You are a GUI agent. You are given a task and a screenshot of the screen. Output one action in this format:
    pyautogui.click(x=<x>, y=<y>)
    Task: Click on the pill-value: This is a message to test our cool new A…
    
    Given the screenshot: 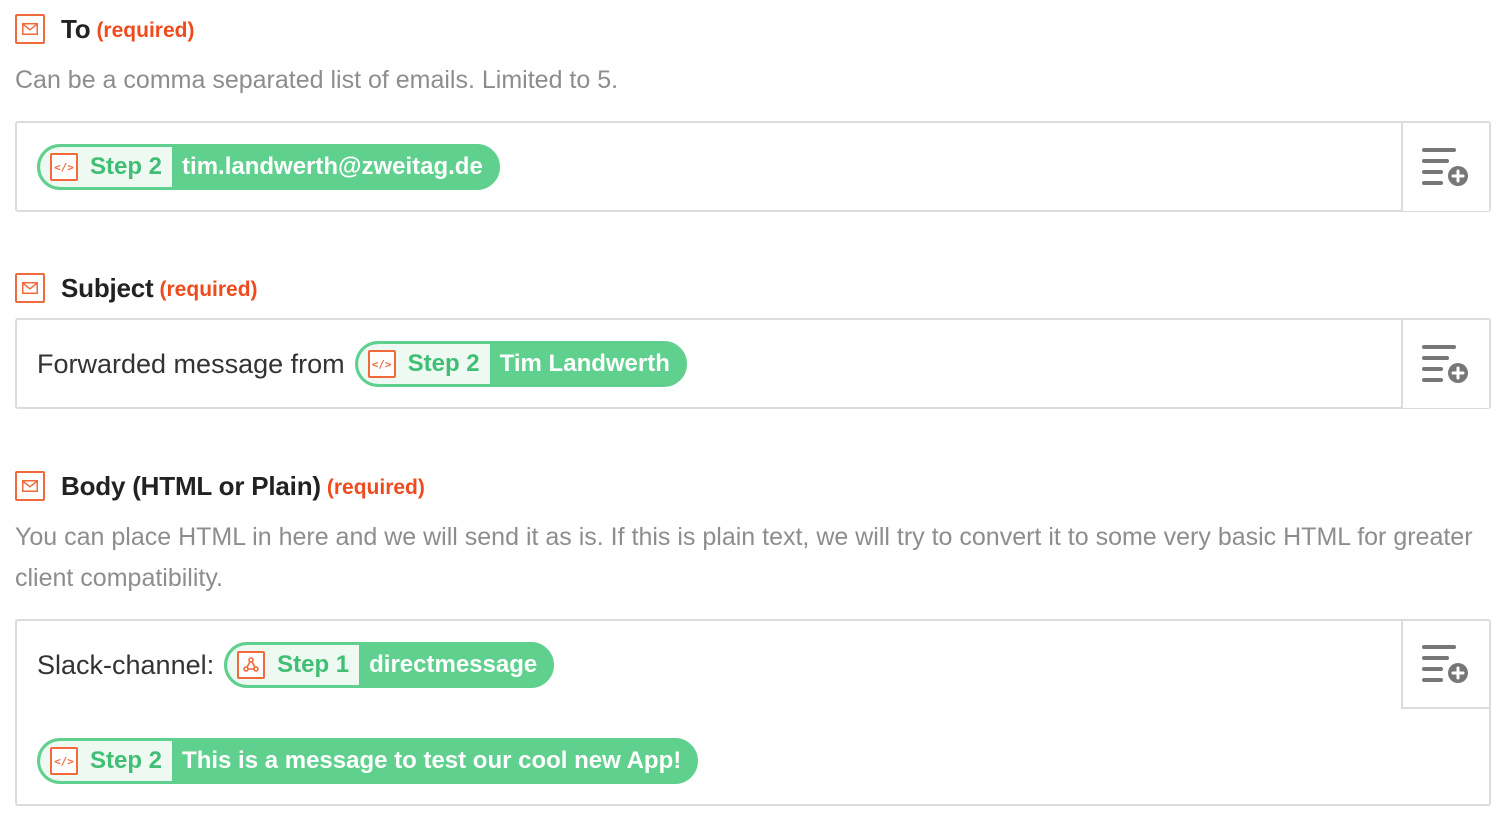 What is the action you would take?
    pyautogui.click(x=432, y=760)
    